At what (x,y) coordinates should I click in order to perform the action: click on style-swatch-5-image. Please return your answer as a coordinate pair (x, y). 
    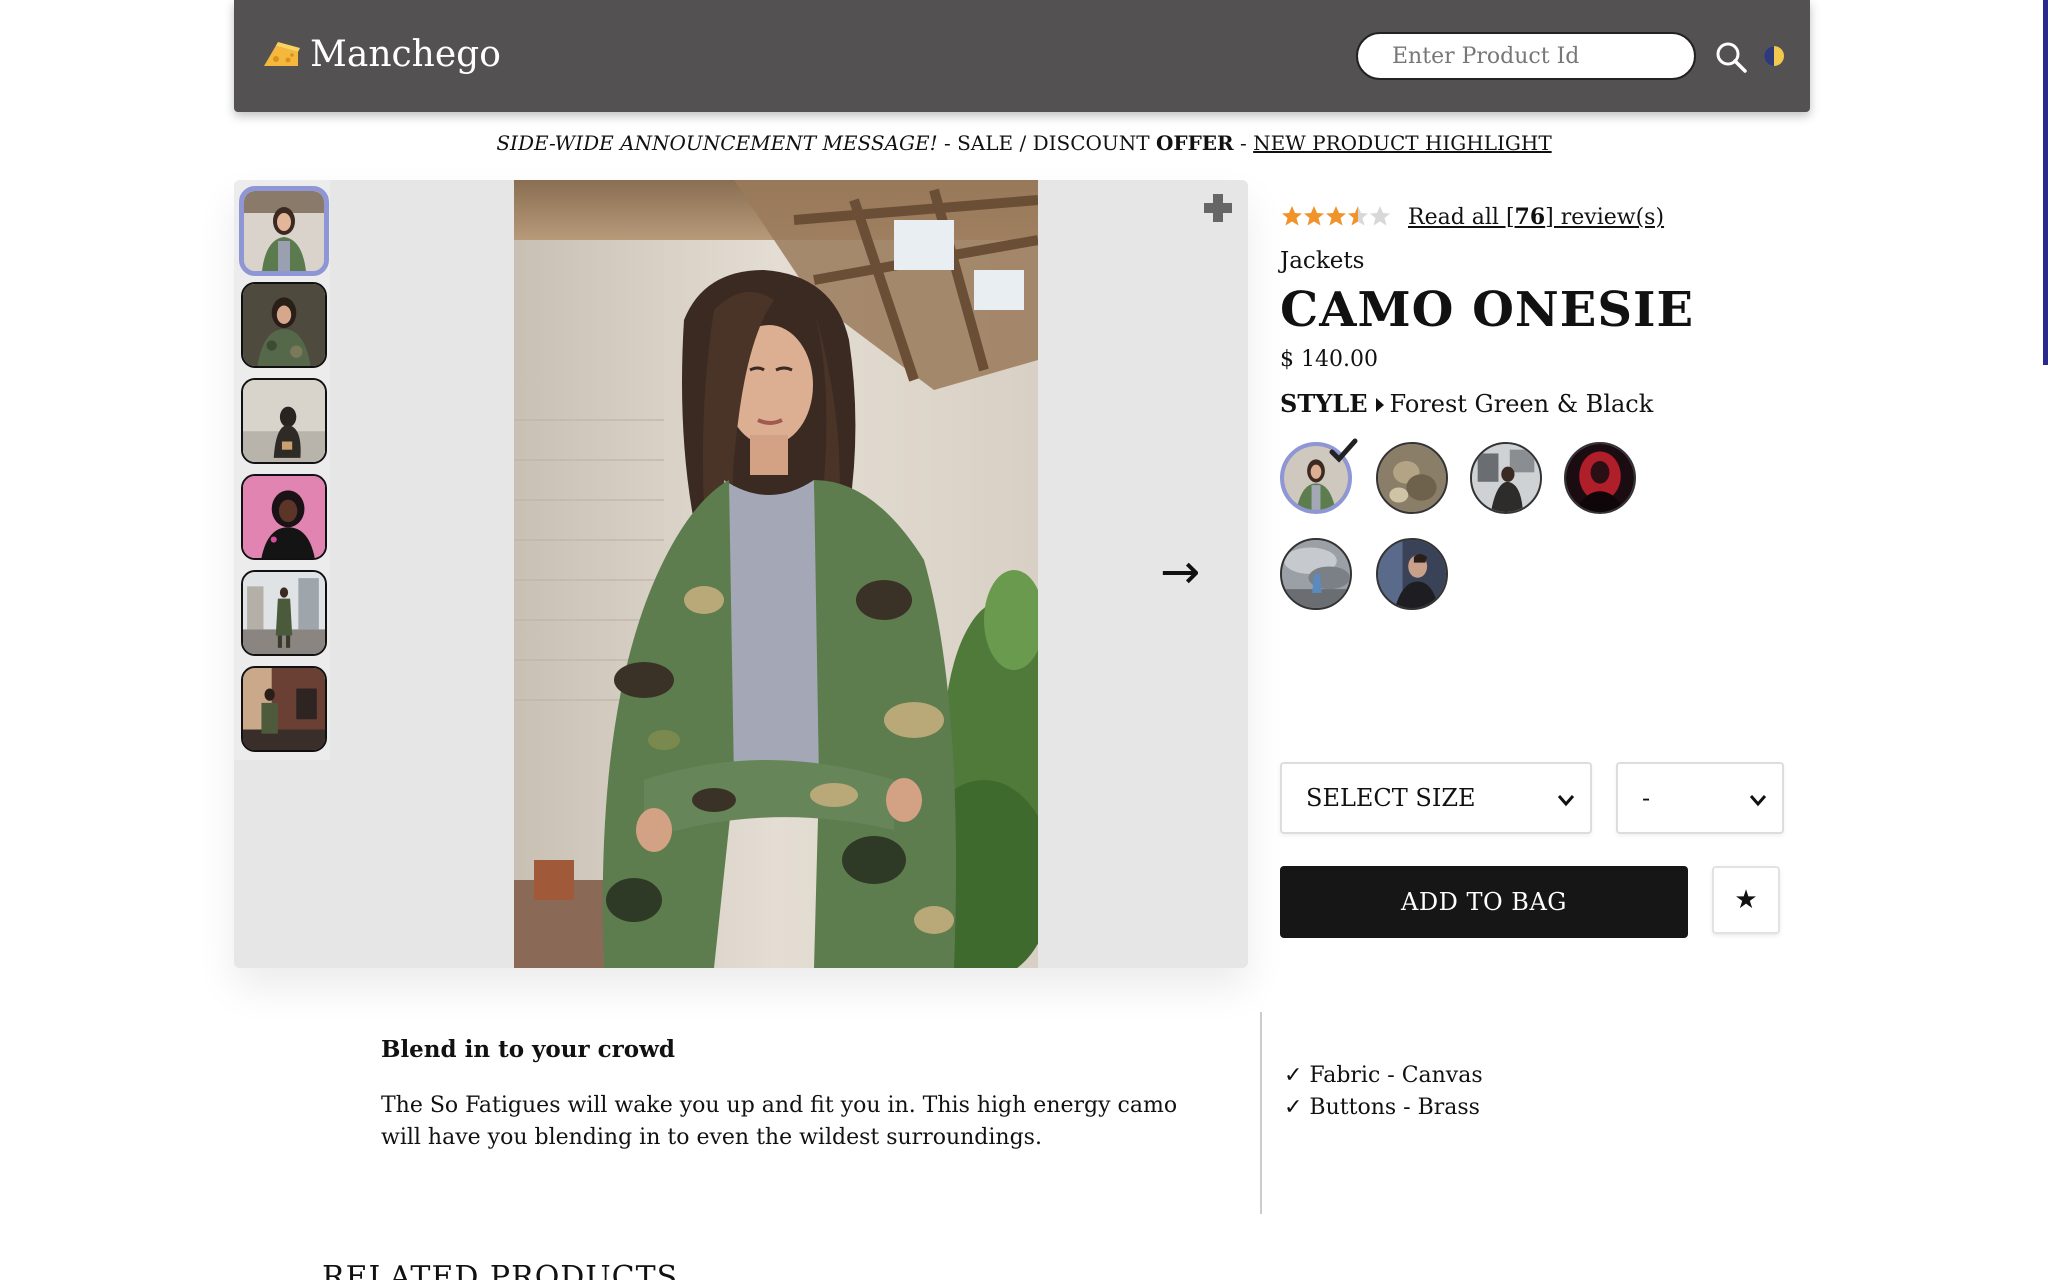
    Looking at the image, I should click on (1316, 574).